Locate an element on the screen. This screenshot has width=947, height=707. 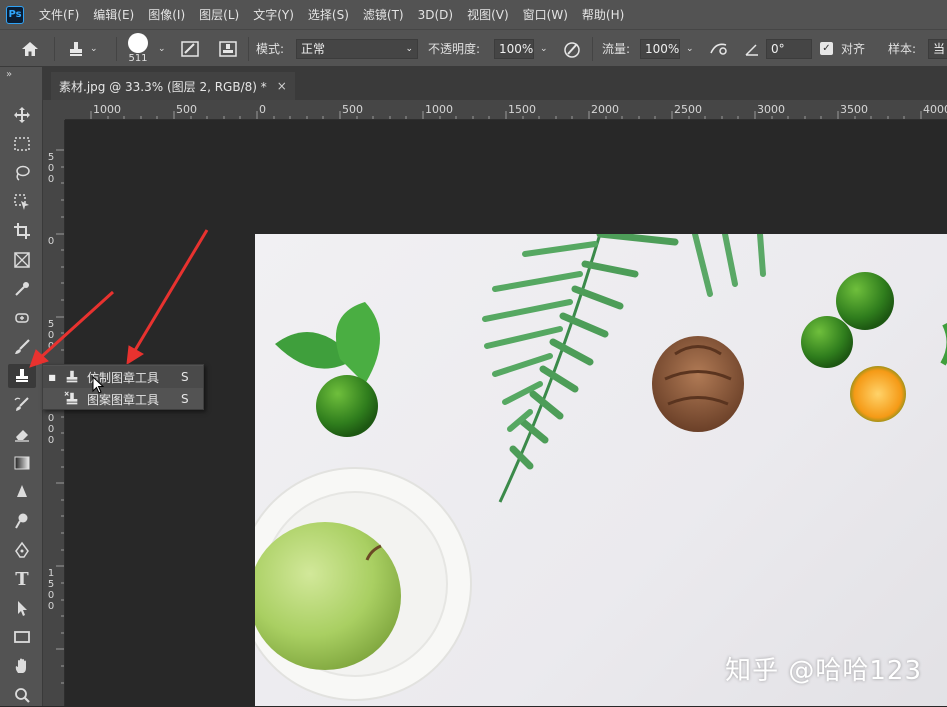
lime-middle is located at coordinates (827, 342).